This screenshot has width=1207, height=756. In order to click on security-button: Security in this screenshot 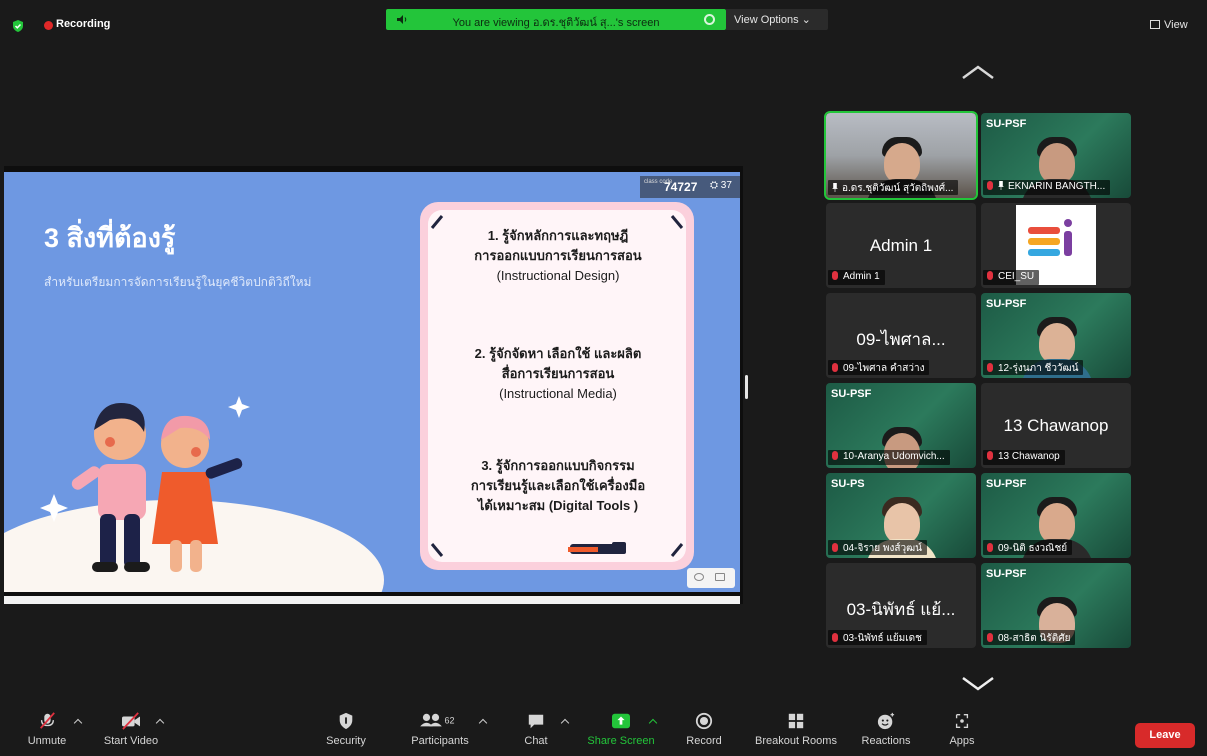, I will do `click(346, 729)`.